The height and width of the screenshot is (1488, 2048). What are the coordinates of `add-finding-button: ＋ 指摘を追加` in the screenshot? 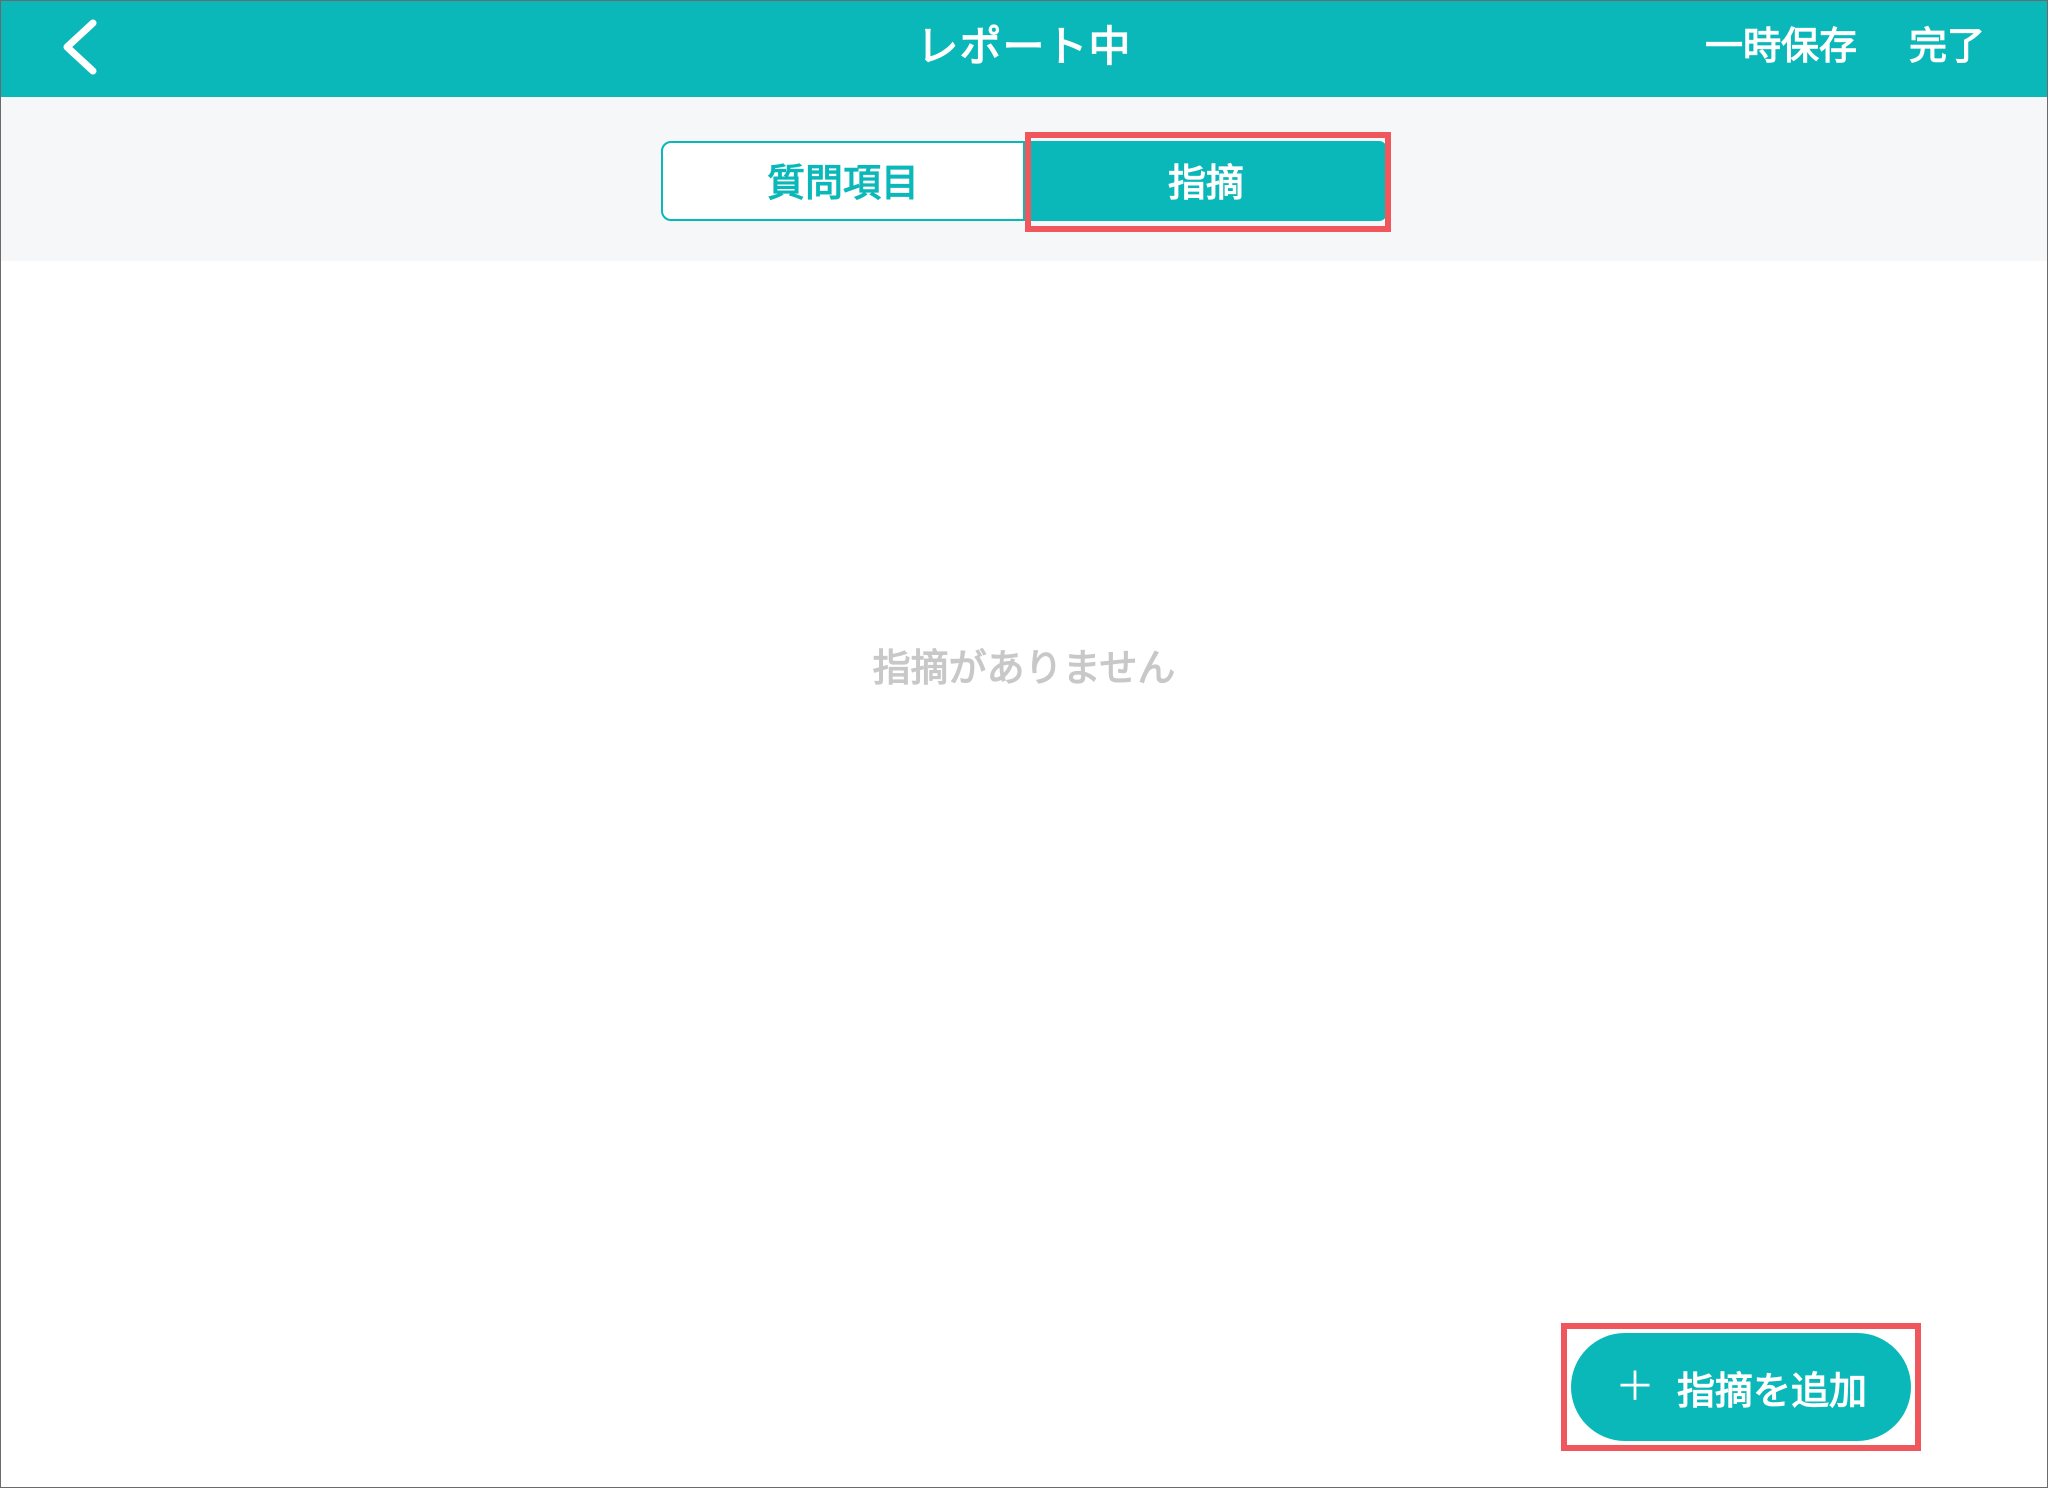 It's located at (1741, 1387).